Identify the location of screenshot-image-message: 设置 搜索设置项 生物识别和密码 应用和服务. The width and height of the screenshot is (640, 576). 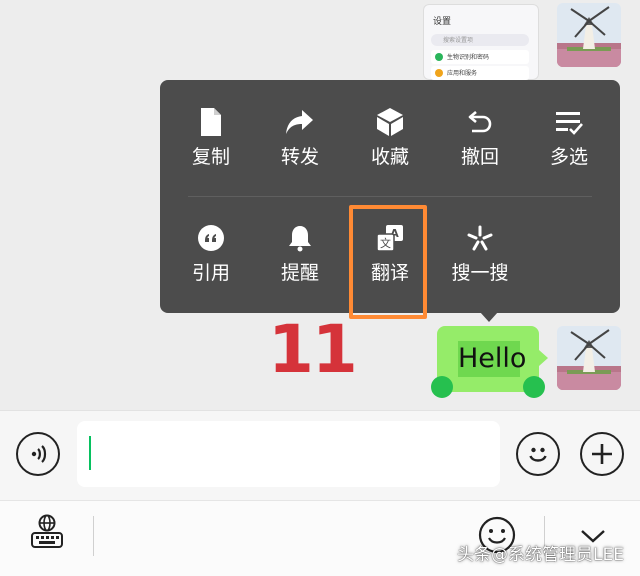
(481, 42).